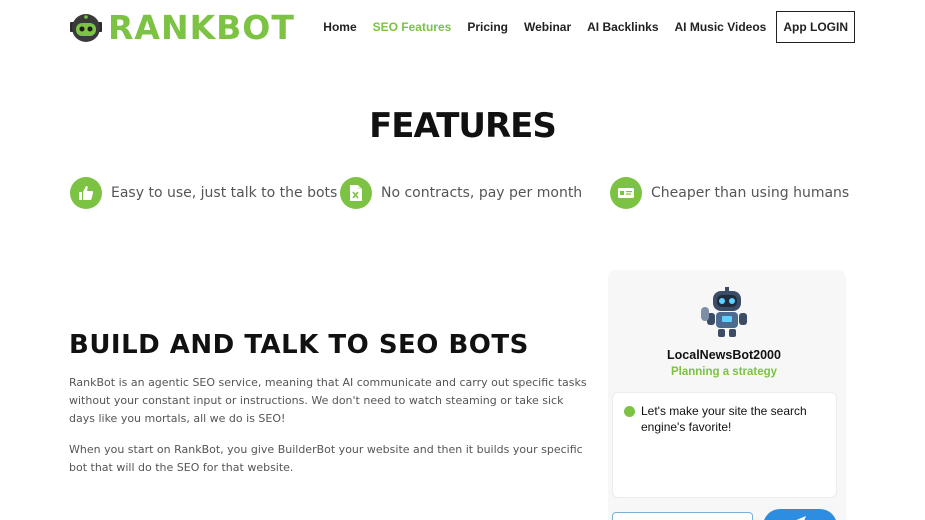 The height and width of the screenshot is (520, 925). I want to click on robot-logo-icon, so click(86, 28).